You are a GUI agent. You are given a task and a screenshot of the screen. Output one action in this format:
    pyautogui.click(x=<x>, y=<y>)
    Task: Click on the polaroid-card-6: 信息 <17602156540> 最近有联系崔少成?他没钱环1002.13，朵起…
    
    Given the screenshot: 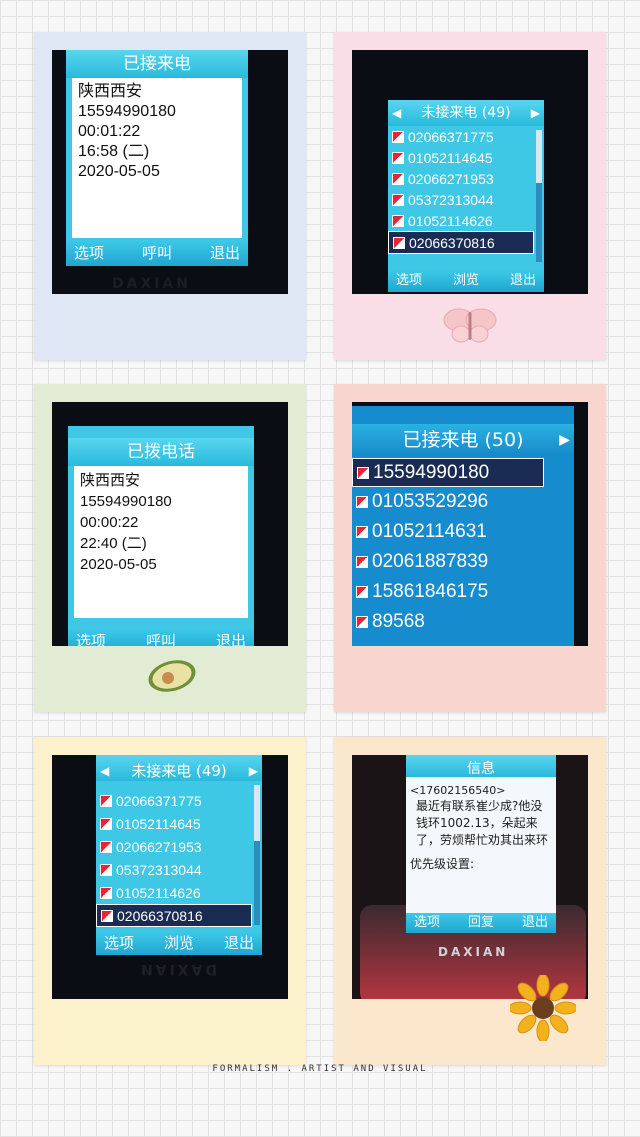 What is the action you would take?
    pyautogui.click(x=470, y=901)
    